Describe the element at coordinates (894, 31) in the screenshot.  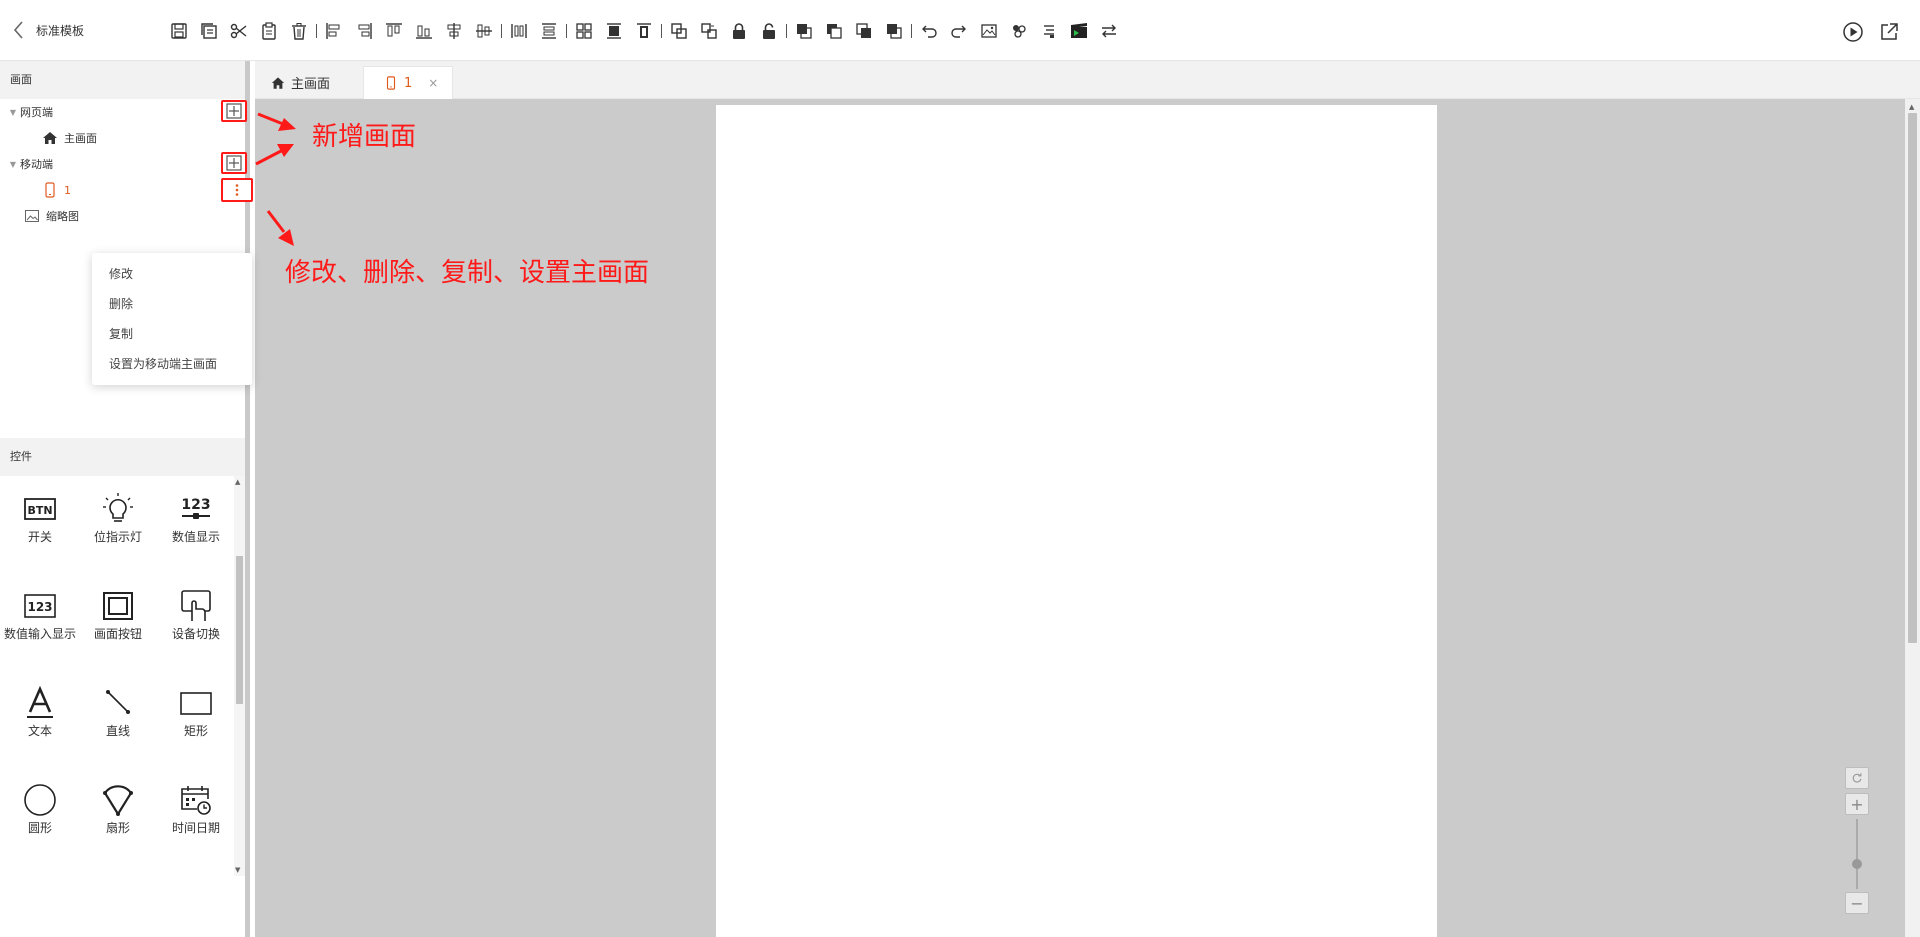
I see `send-backward-icon` at that location.